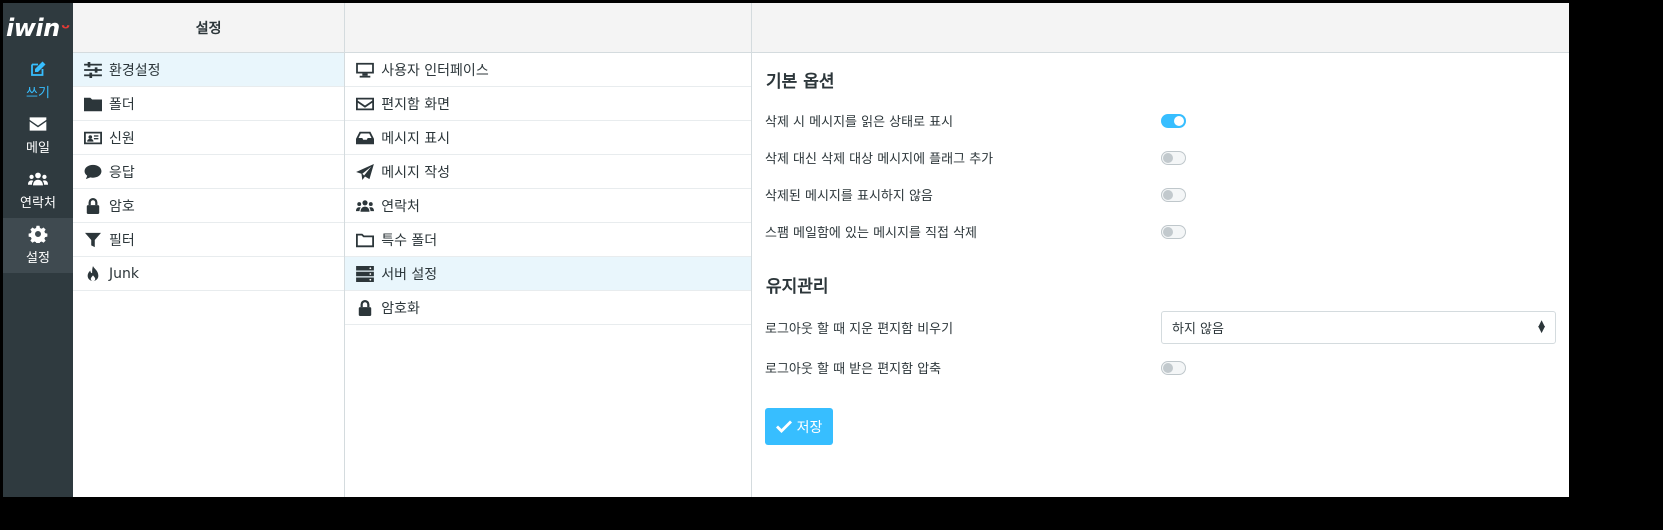  I want to click on save-button: 저장, so click(799, 426).